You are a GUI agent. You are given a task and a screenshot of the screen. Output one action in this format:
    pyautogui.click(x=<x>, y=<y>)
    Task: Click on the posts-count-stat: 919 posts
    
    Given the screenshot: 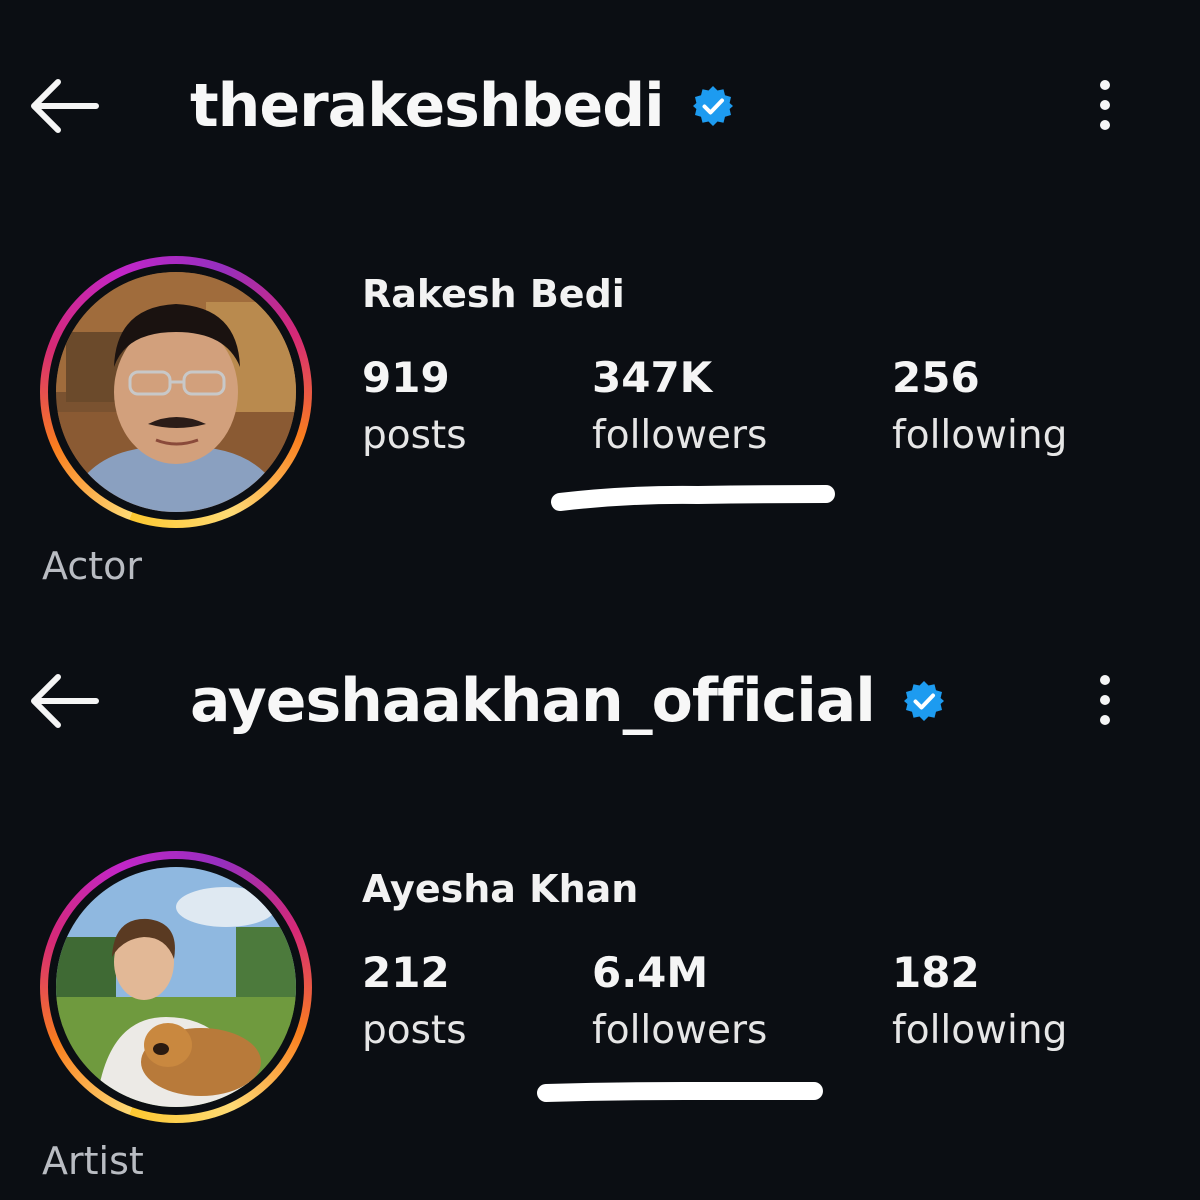 What is the action you would take?
    pyautogui.click(x=414, y=408)
    